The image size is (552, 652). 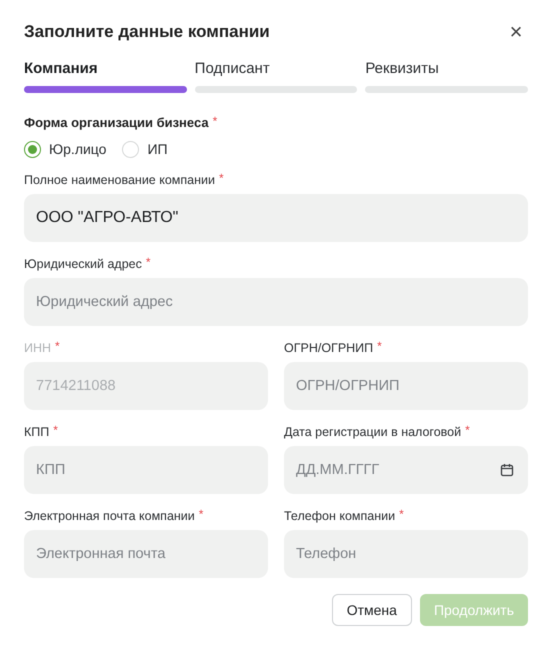 What do you see at coordinates (116, 123) in the screenshot?
I see `section-label: Форма организации бизнеса` at bounding box center [116, 123].